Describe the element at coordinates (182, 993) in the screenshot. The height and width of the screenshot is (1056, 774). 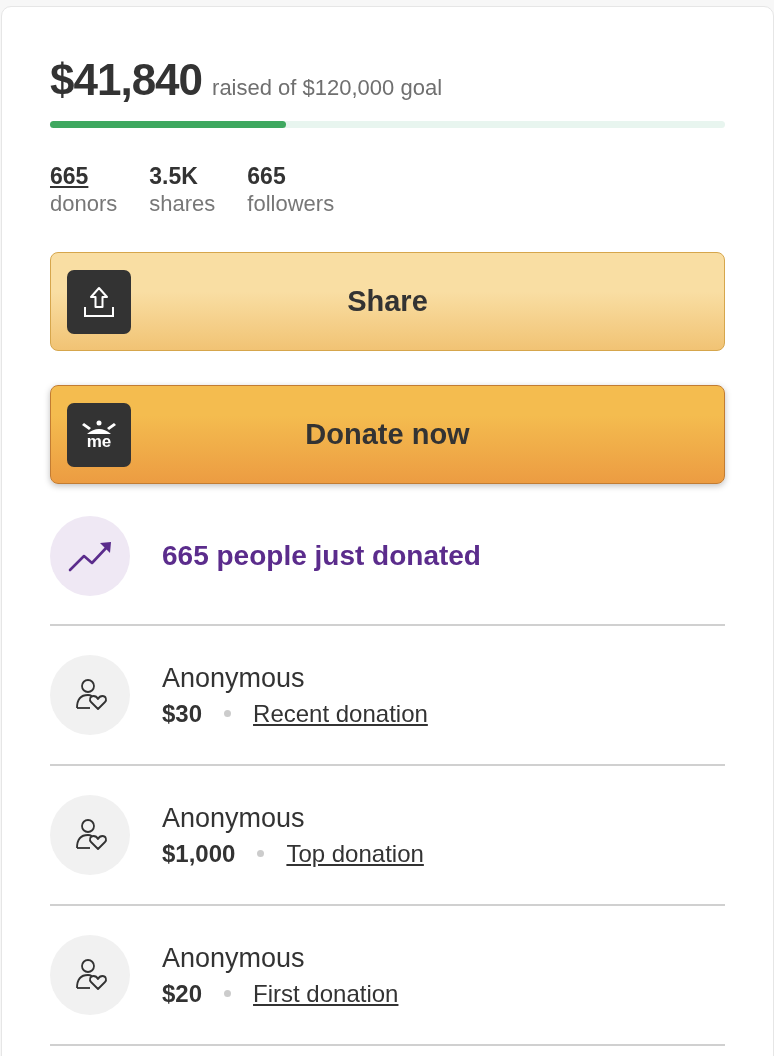
I see `donation-amount: $20` at that location.